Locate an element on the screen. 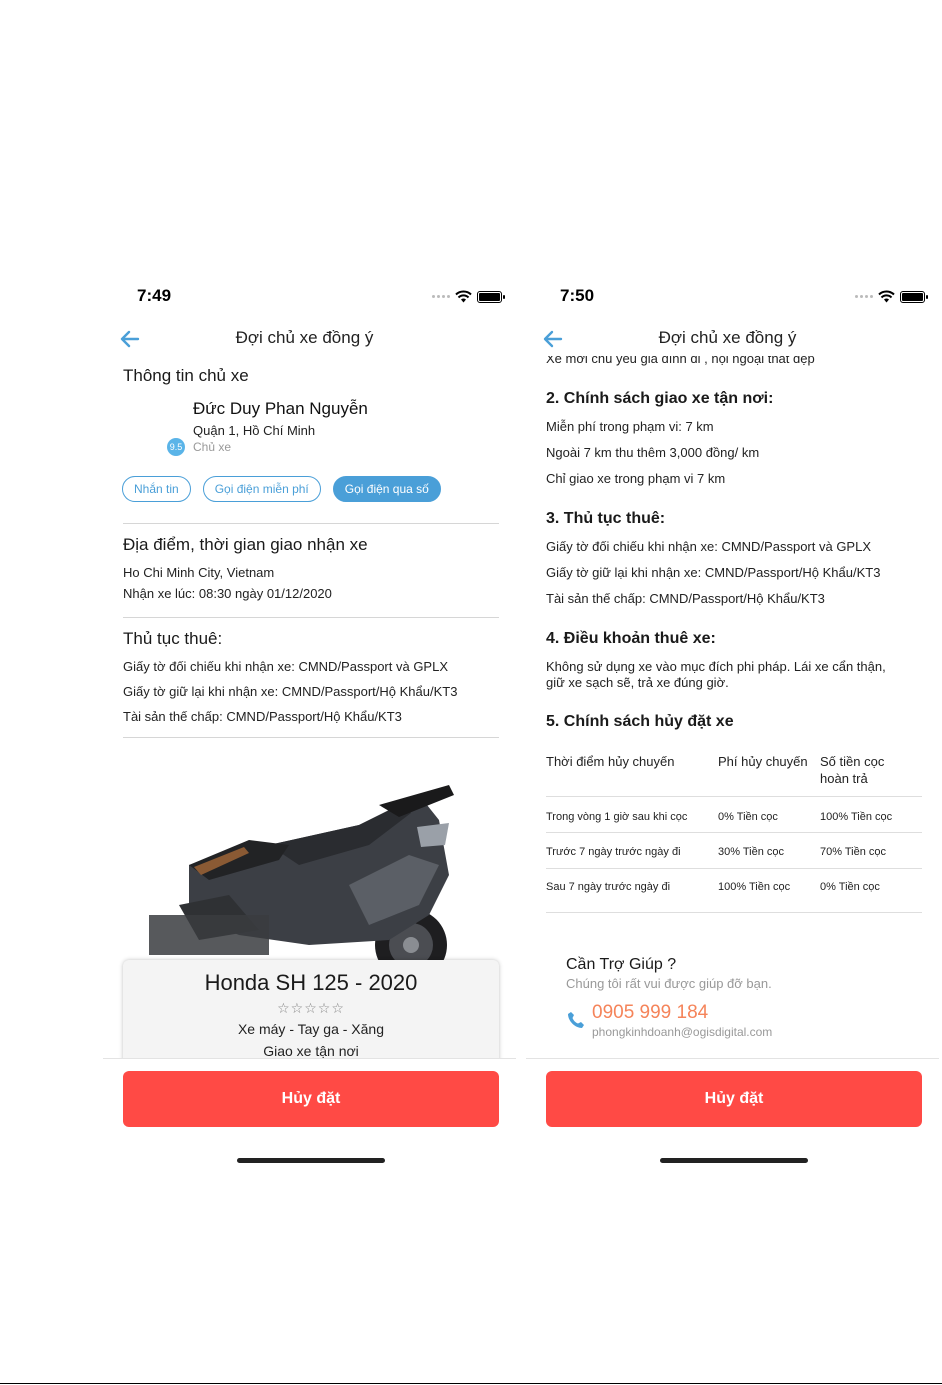 The height and width of the screenshot is (1385, 942). pickup-time-text: Nhận xe lúc: 08:30 ngày 01/12/2020 is located at coordinates (227, 593).